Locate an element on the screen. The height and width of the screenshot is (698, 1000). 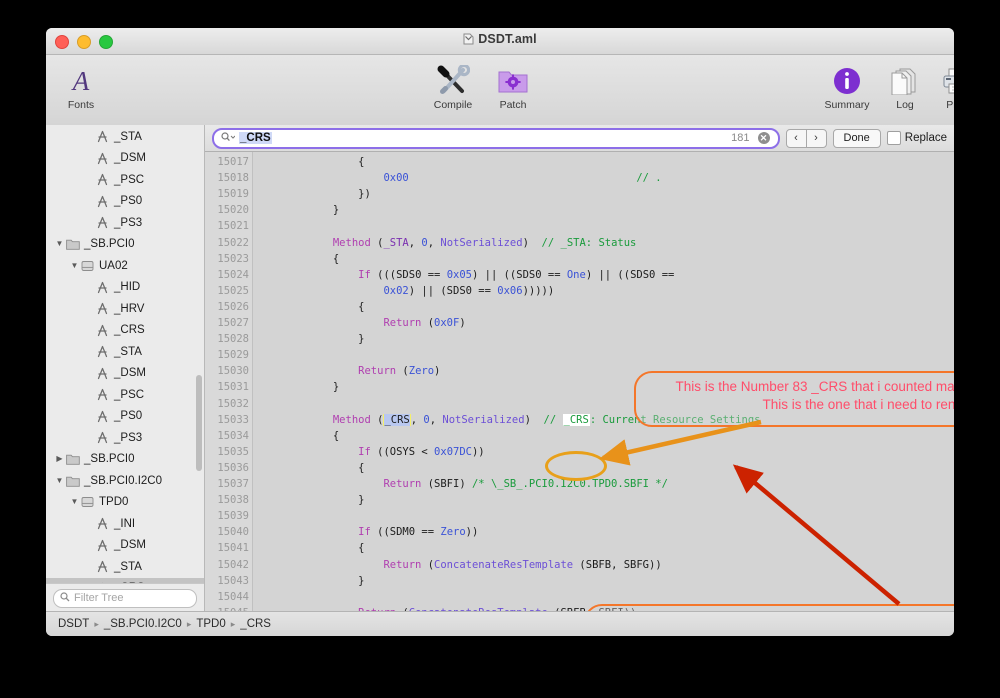
print-button: Print is located at coordinates (940, 86).